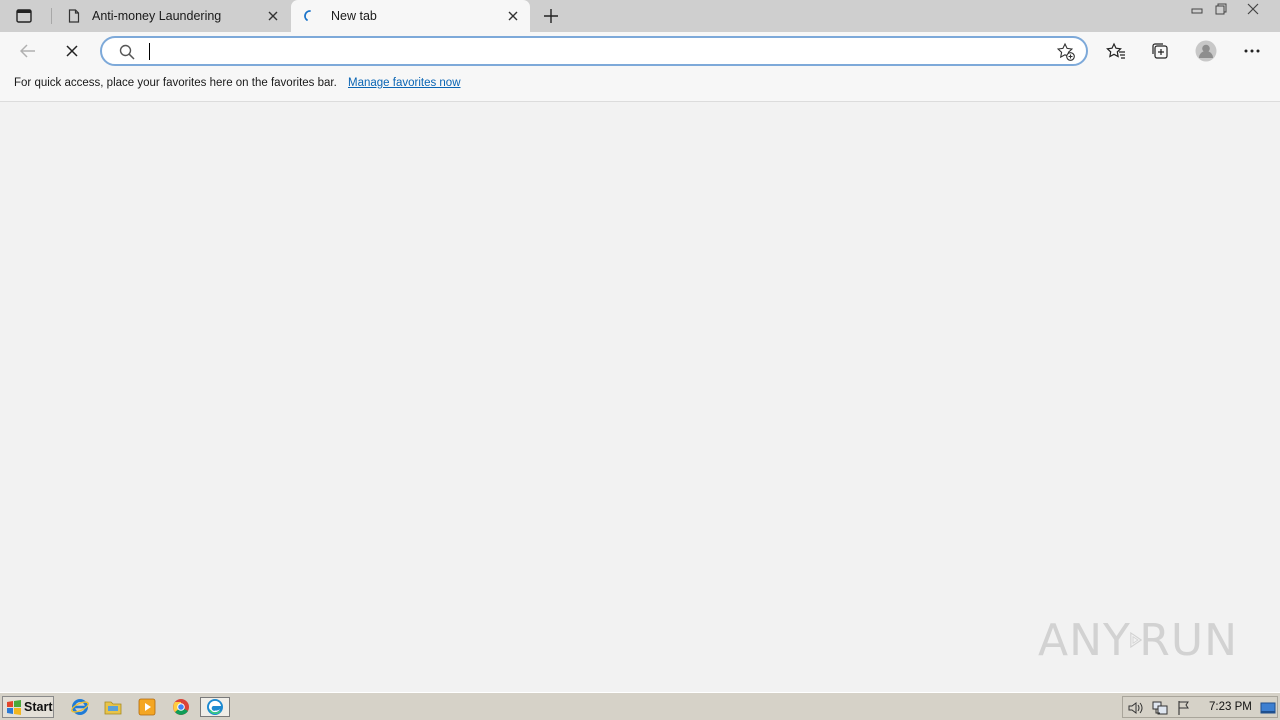 The height and width of the screenshot is (720, 1280). Describe the element at coordinates (404, 83) in the screenshot. I see `manage-favorites-link: Manage favorites now` at that location.